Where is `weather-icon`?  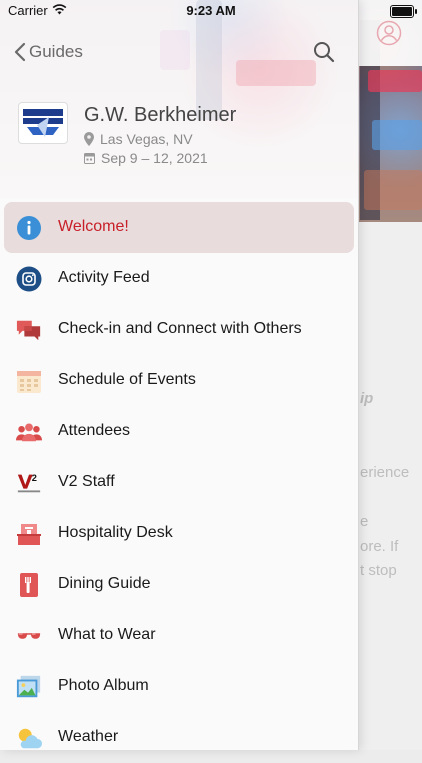 weather-icon is located at coordinates (29, 738).